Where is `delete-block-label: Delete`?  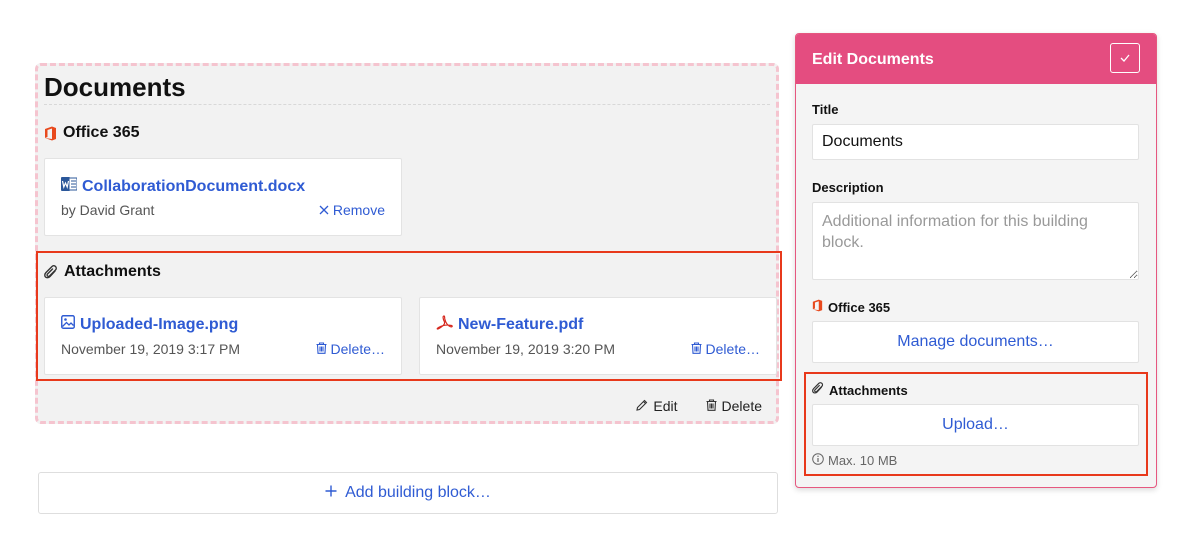
delete-block-label: Delete is located at coordinates (741, 406).